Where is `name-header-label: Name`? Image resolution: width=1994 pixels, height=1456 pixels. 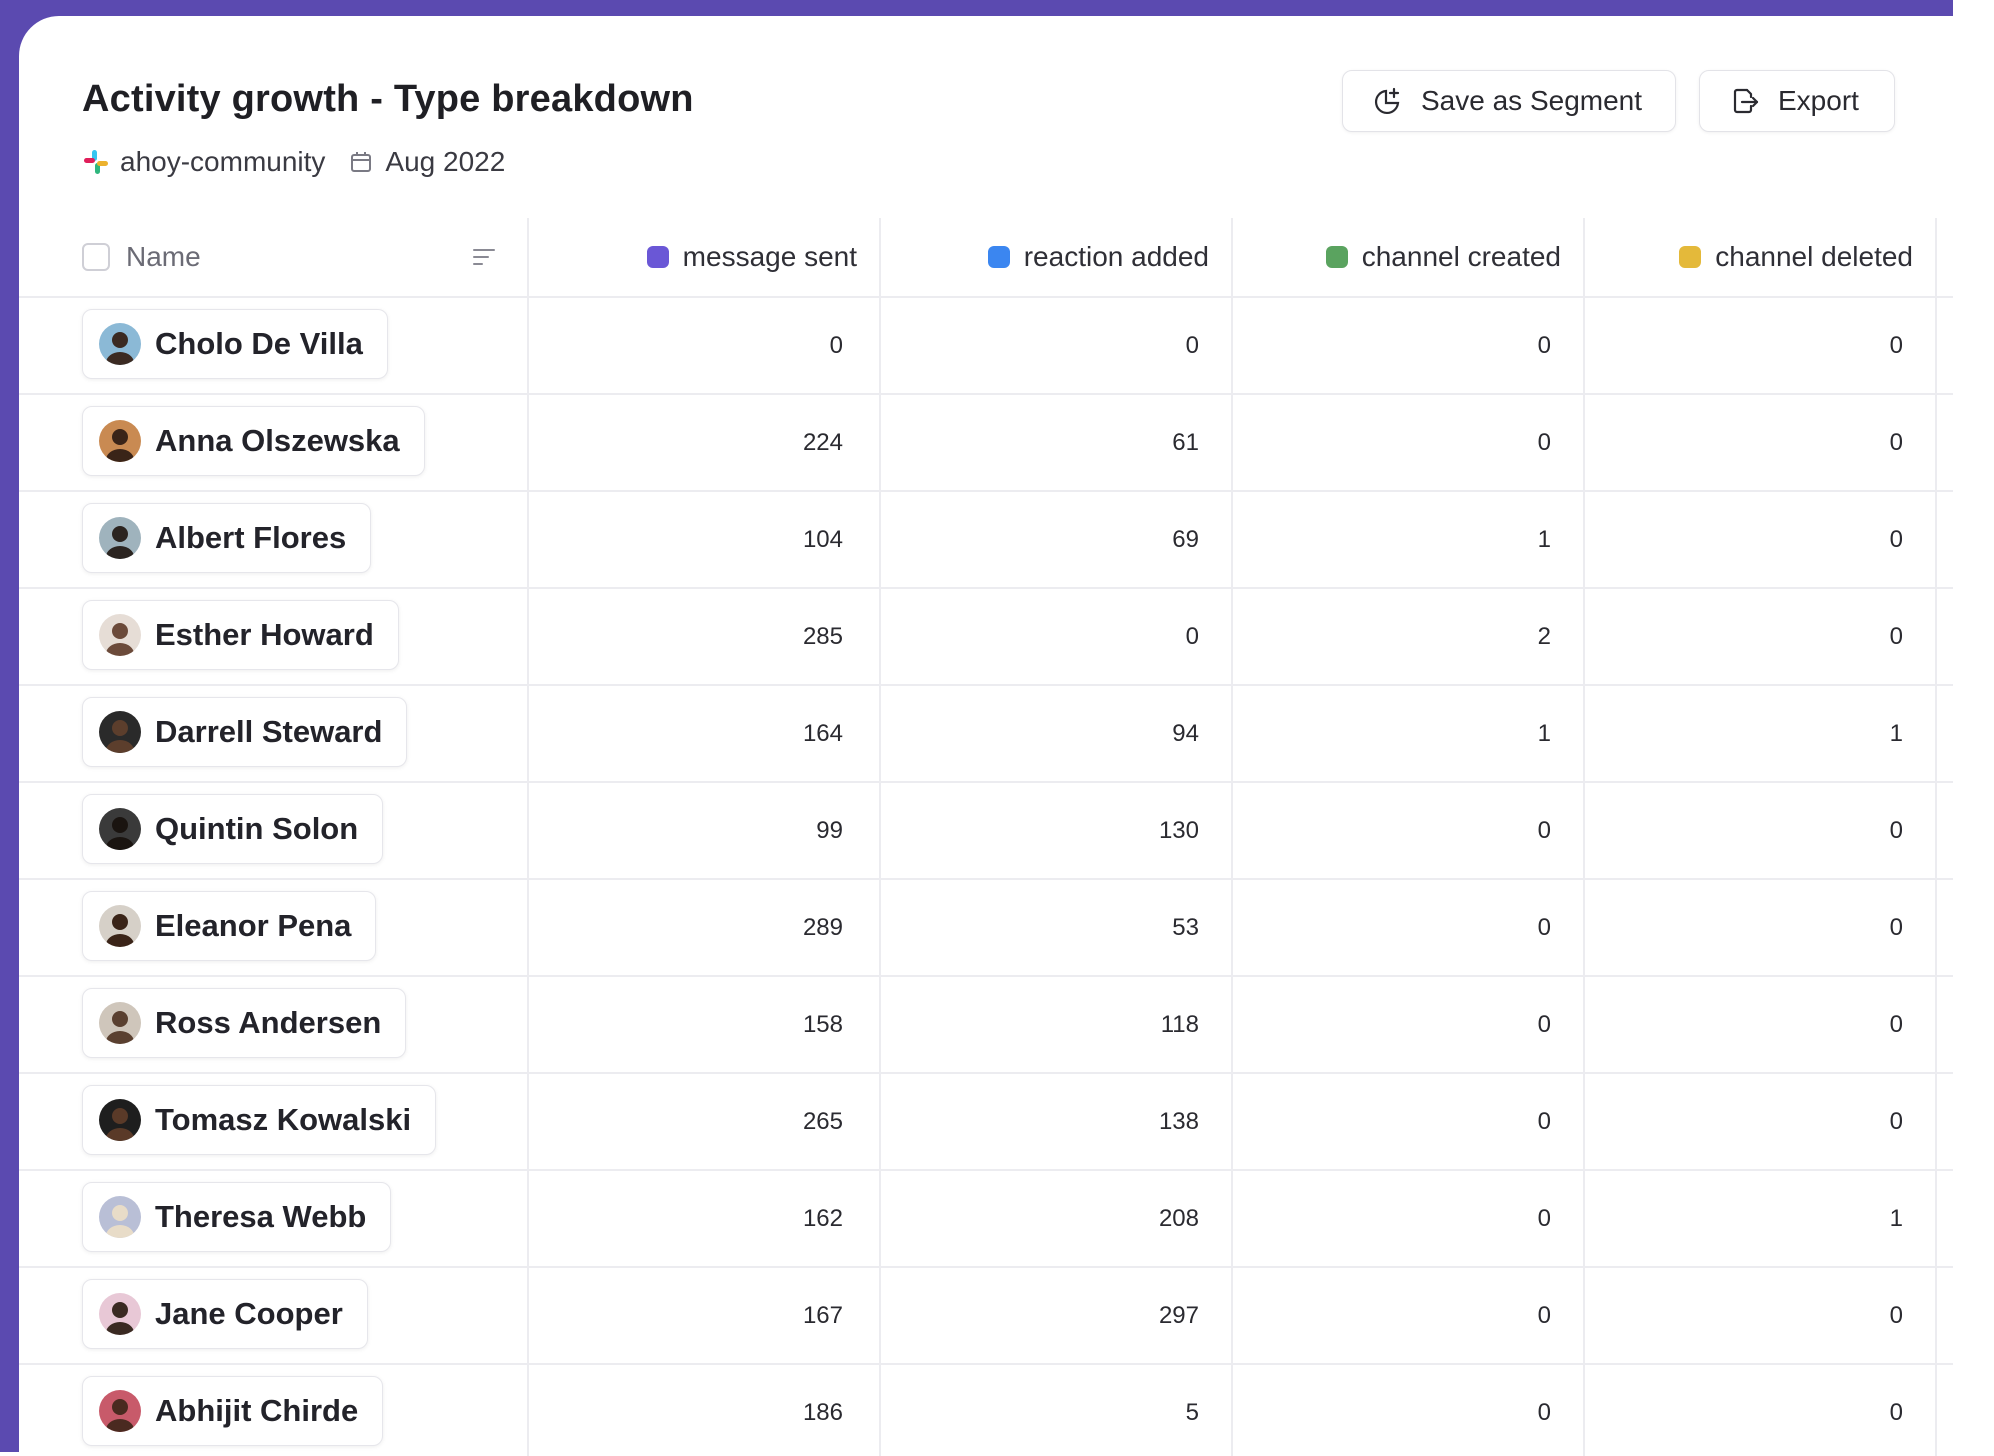 name-header-label: Name is located at coordinates (163, 256).